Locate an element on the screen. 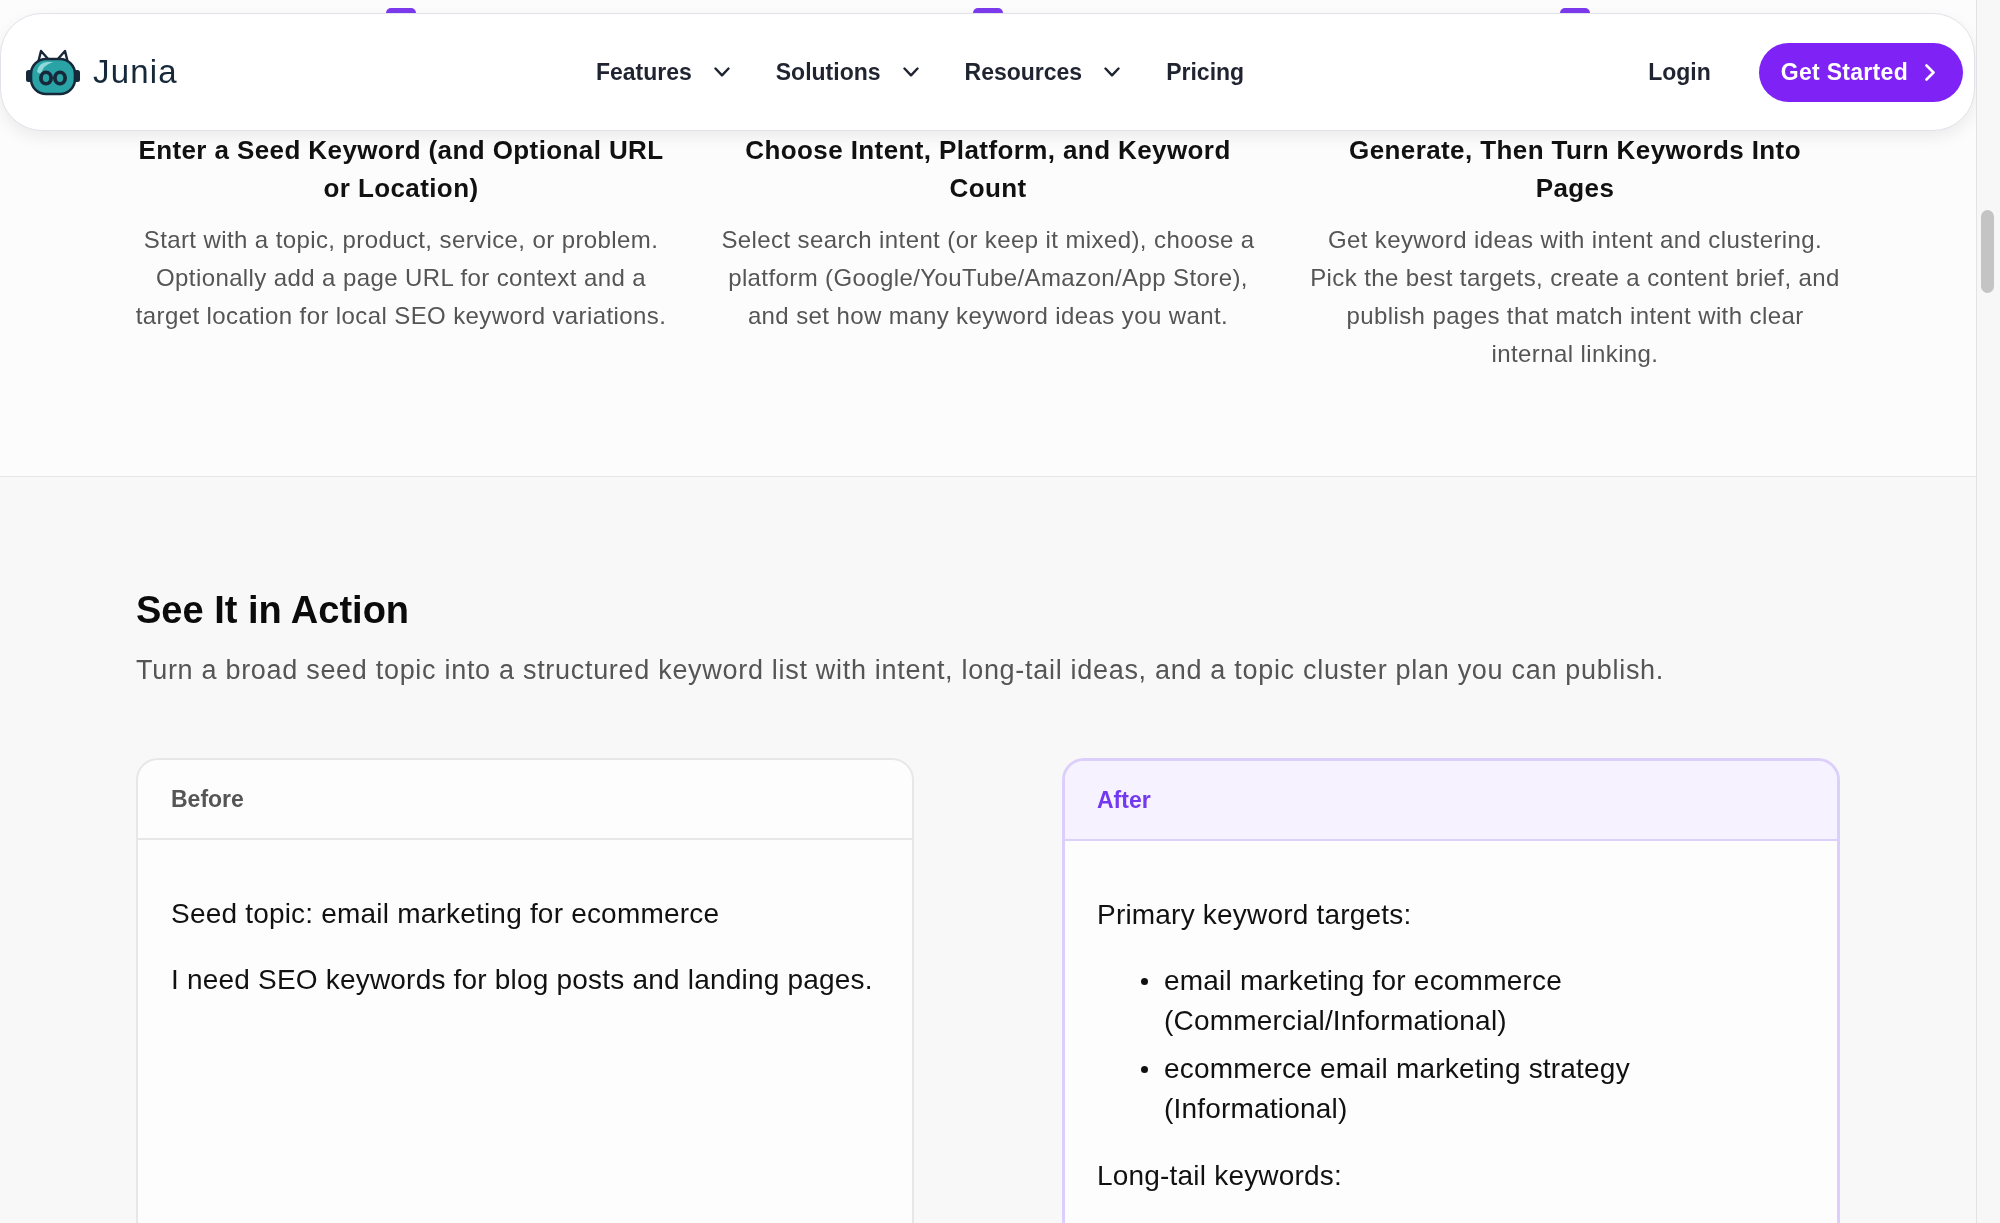 The image size is (2000, 1223). logo-icon is located at coordinates (53, 72).